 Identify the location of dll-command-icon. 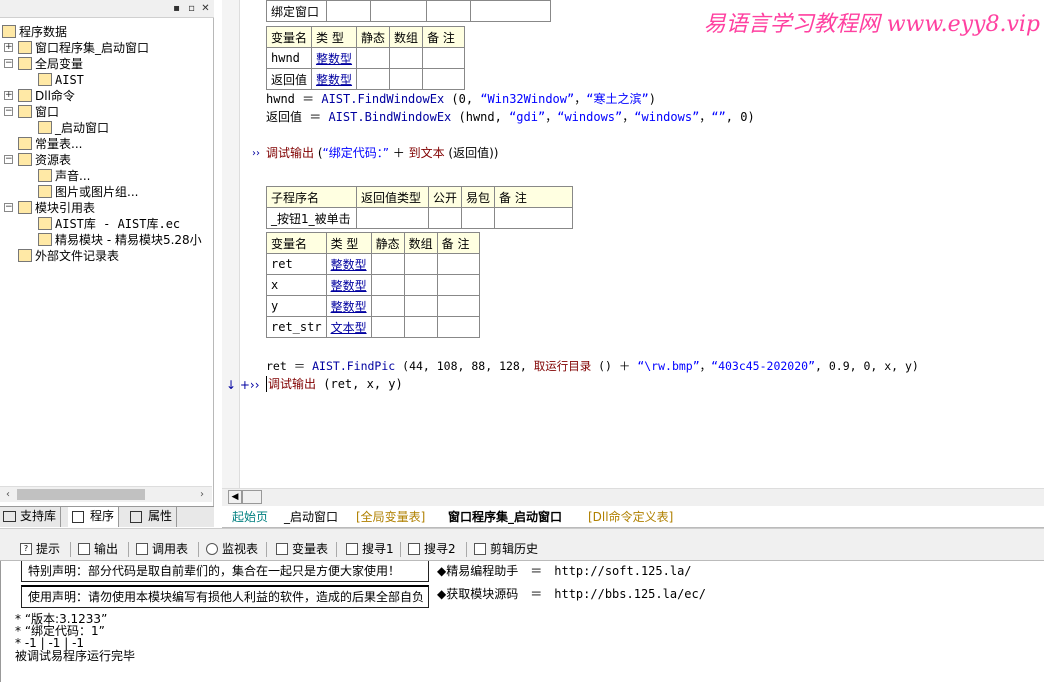
(25, 95).